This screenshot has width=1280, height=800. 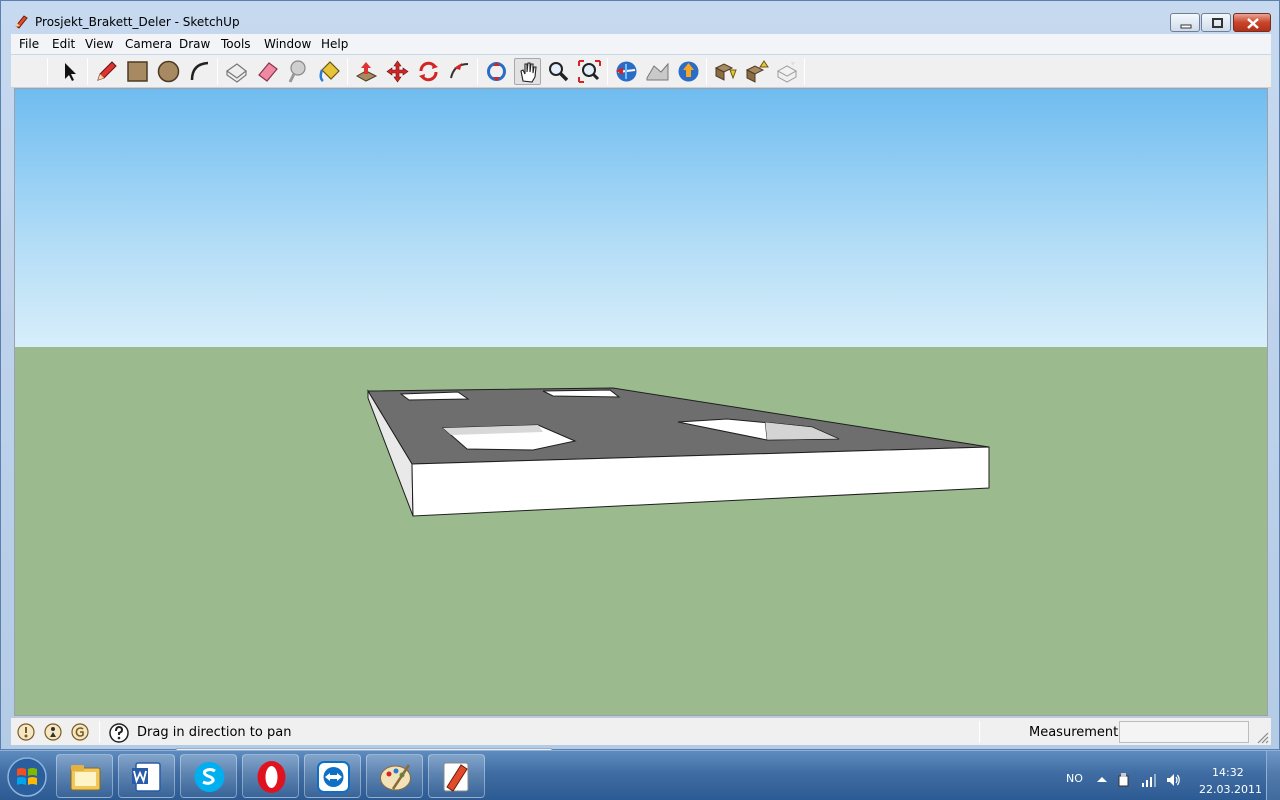 I want to click on push-pull-icon, so click(x=366, y=71).